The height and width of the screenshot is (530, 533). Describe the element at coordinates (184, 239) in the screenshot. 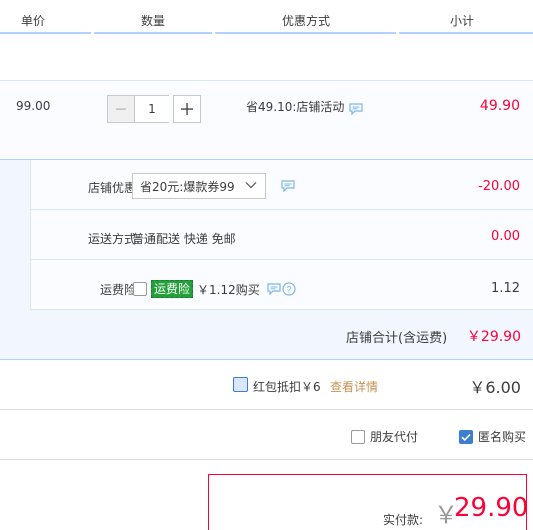

I see `shipping-method: 普通配送 快递 免邮` at that location.